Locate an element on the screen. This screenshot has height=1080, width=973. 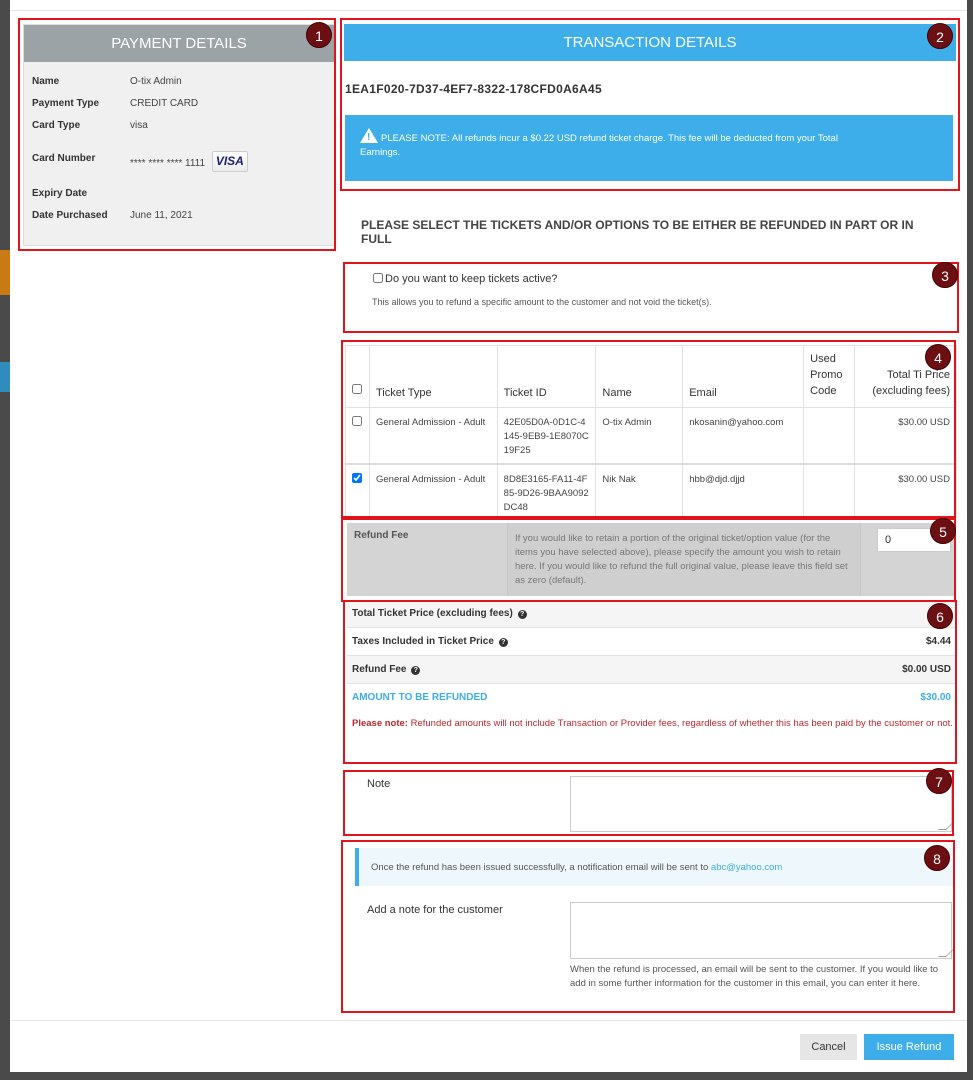
annotation-marker: 3 is located at coordinates (945, 275).